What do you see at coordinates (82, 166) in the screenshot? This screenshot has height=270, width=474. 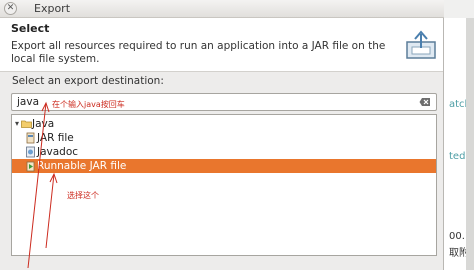 I see `tree-item-label: Runnable JAR file` at bounding box center [82, 166].